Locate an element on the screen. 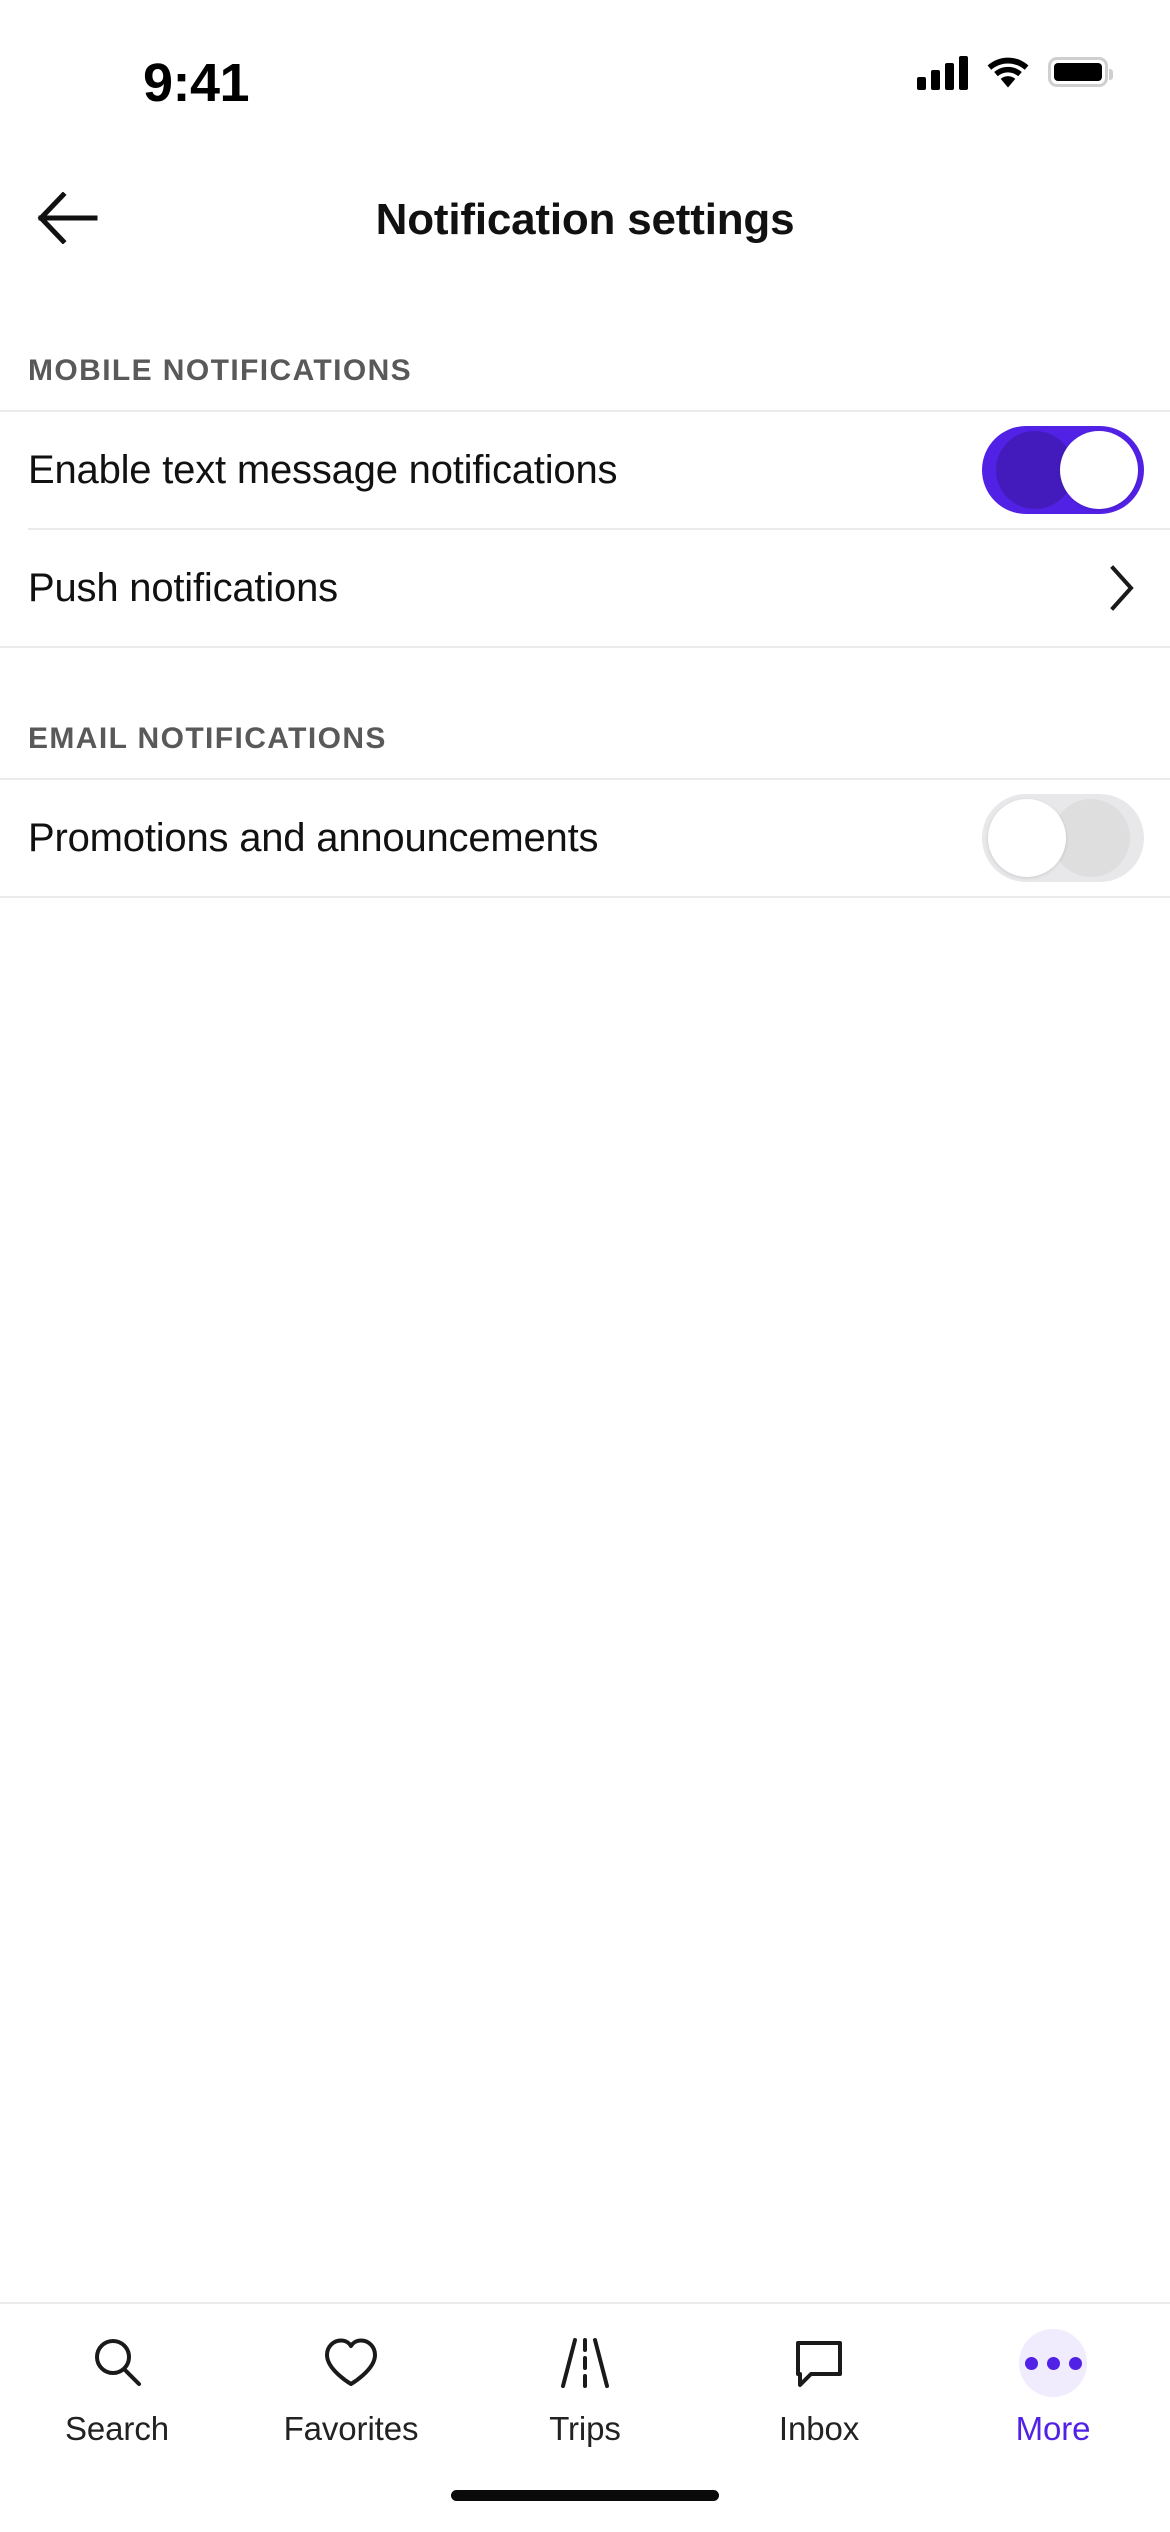 The height and width of the screenshot is (2532, 1170). bottom-tab-bar: Search Favorites Trips Inbox More is located at coordinates (585, 2380).